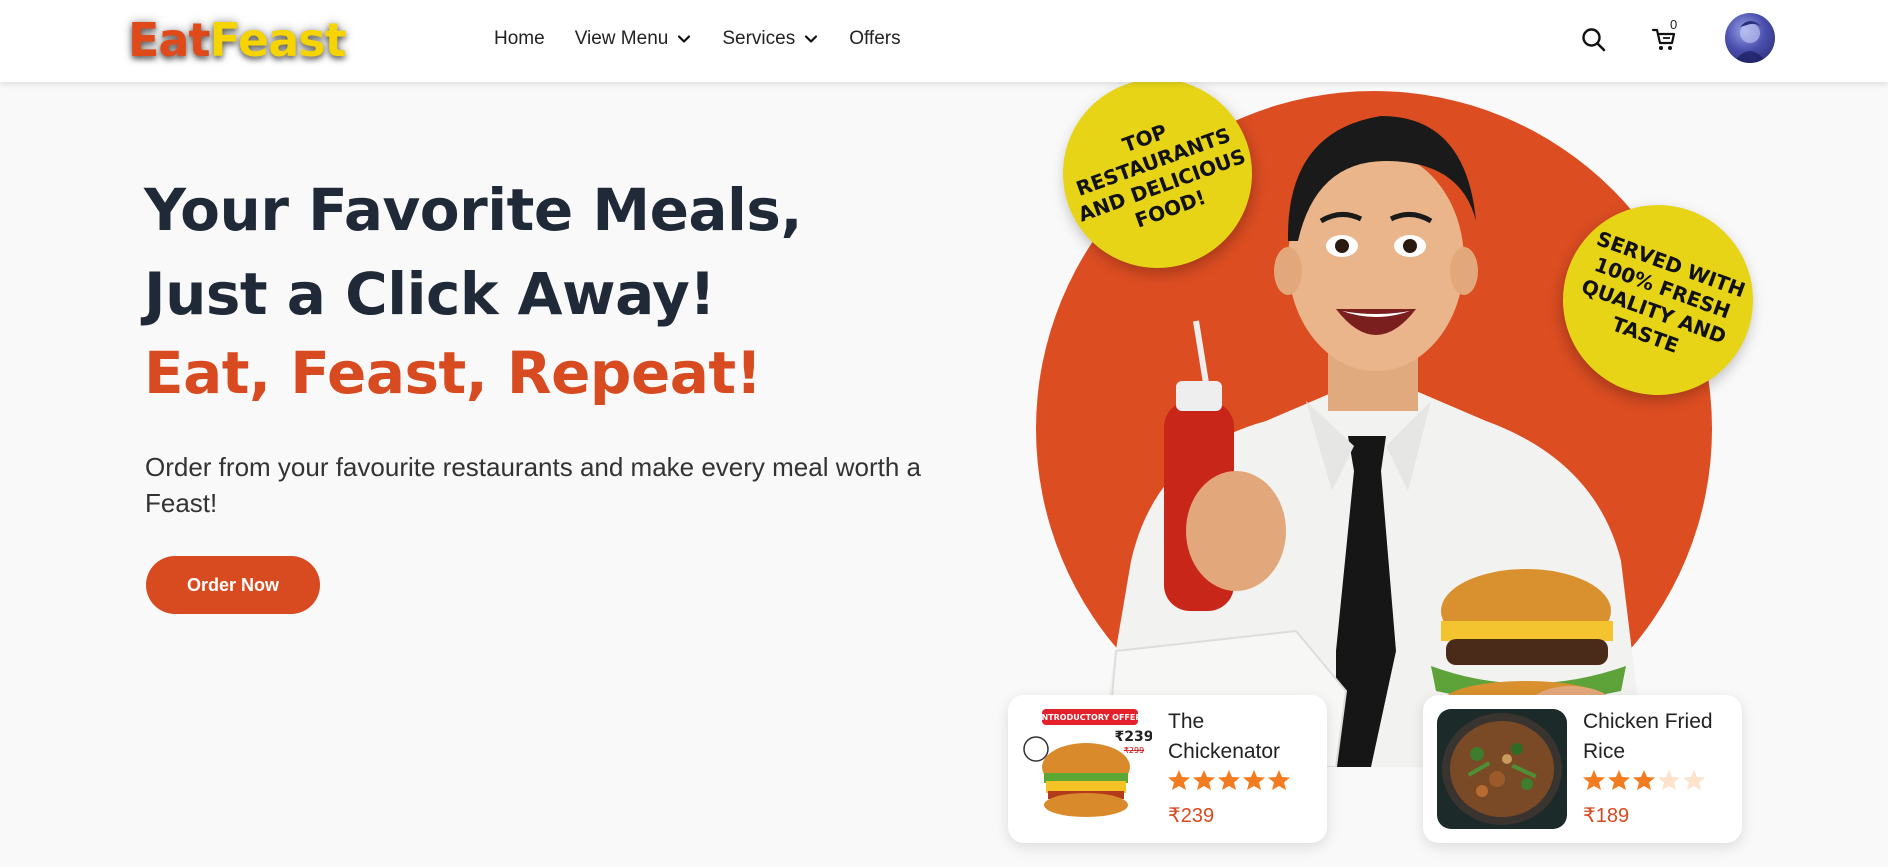 This screenshot has width=1888, height=867. I want to click on product-name: Chicken Fried Rice, so click(1648, 736).